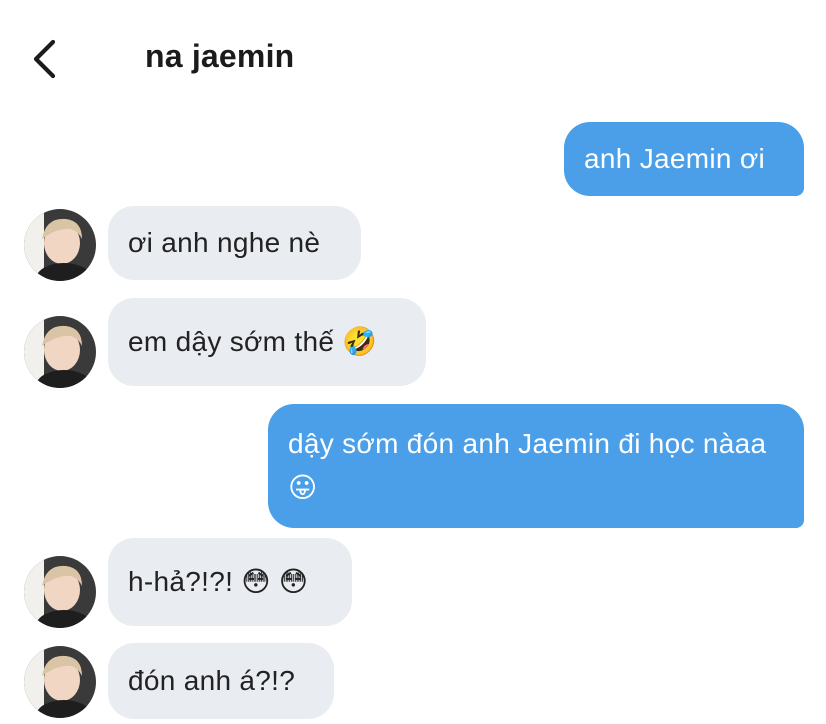  I want to click on message-bubble-incoming: h-hả?!?! 😳 😳, so click(230, 582).